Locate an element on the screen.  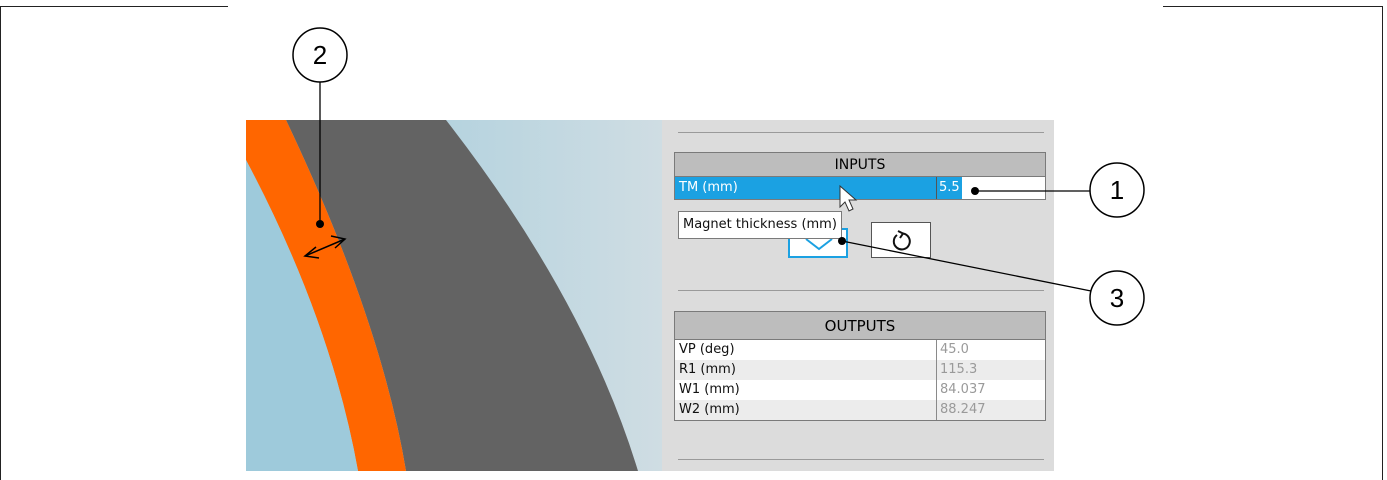
output-label: VP (deg) is located at coordinates (806, 350).